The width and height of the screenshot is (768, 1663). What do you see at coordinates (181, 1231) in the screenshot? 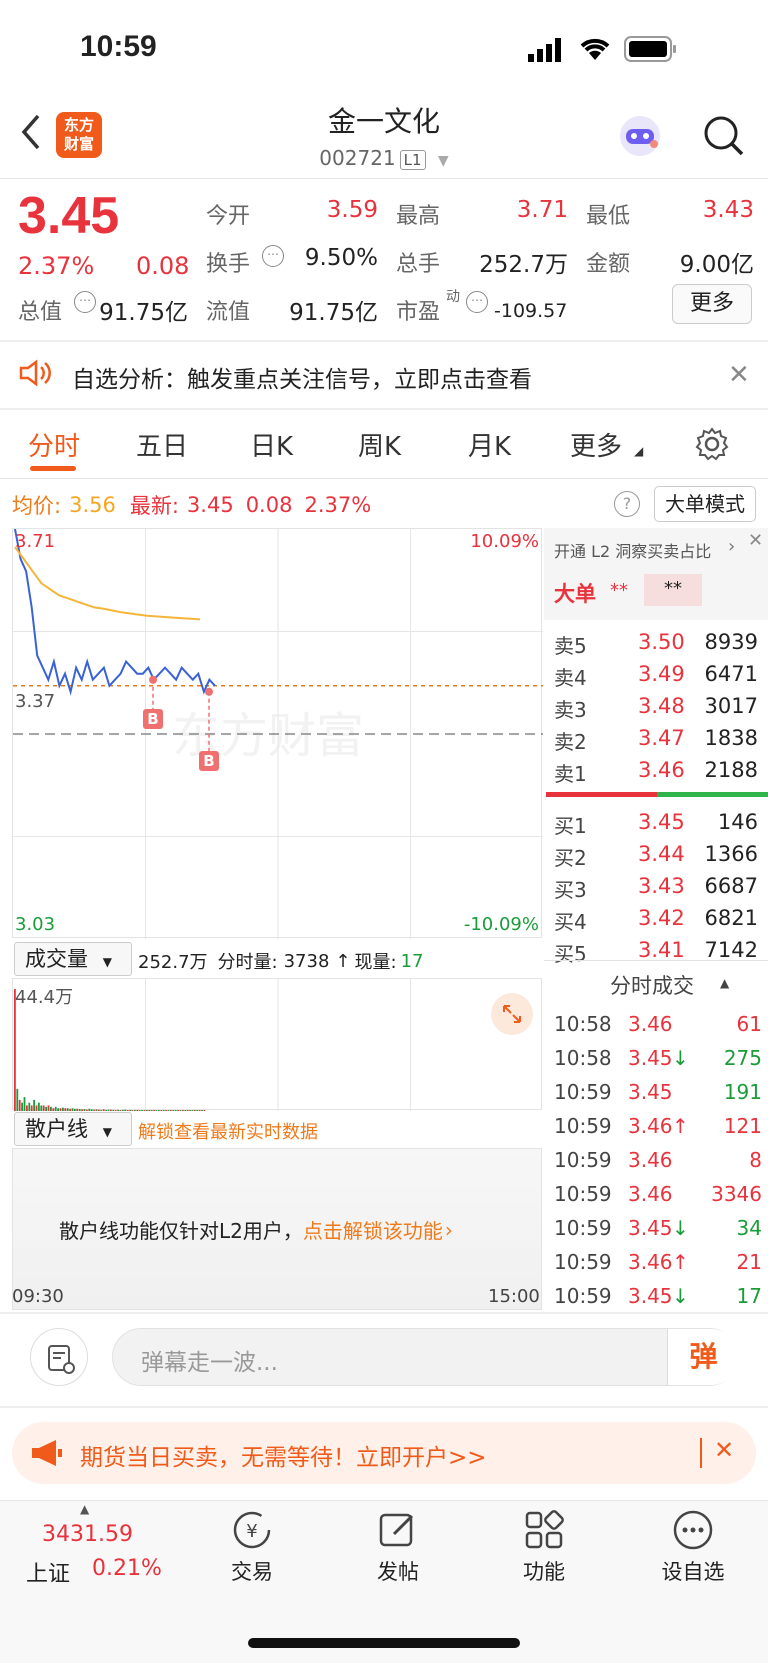
I see `retail-message: 散户线功能仅针对L2用户，` at bounding box center [181, 1231].